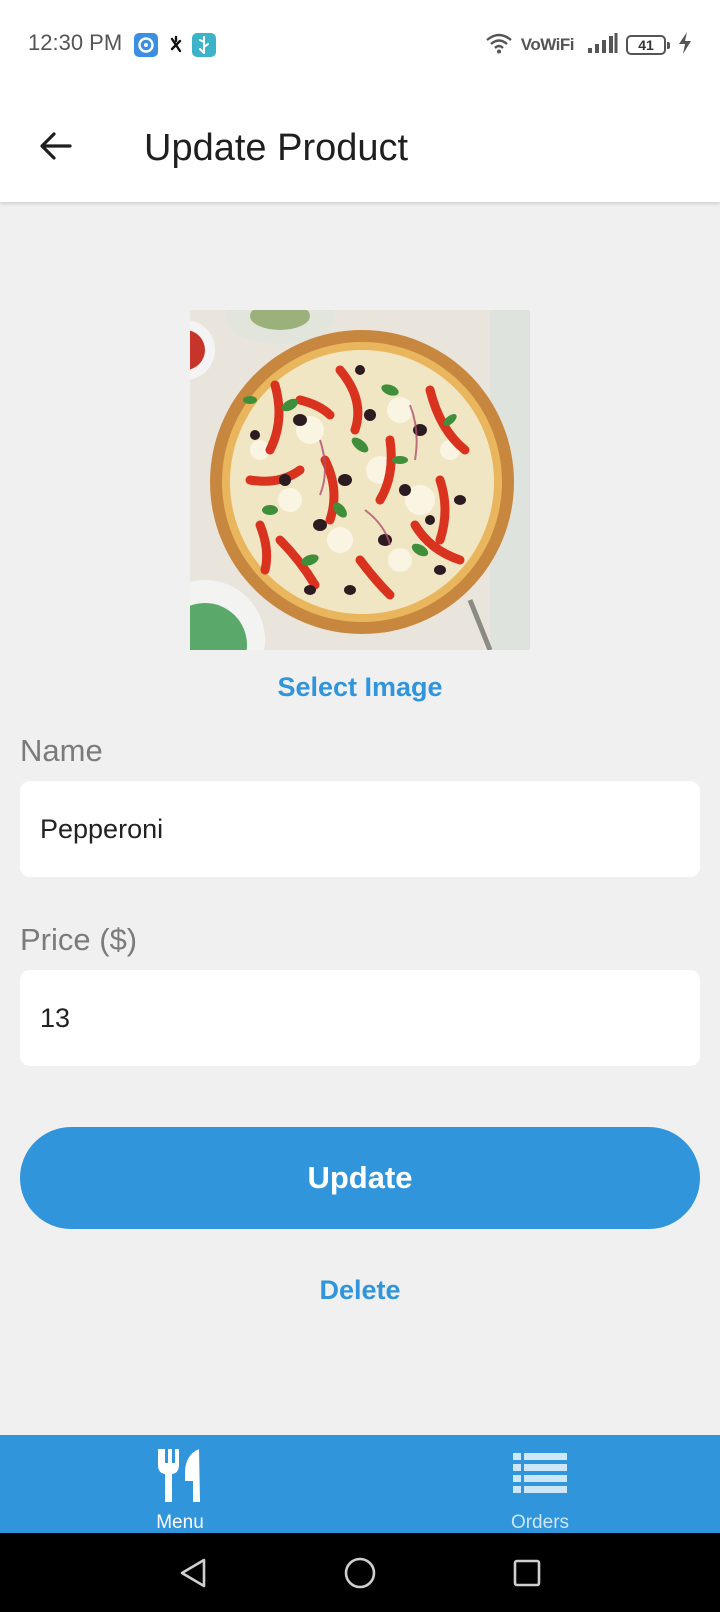 The width and height of the screenshot is (720, 1612). I want to click on status-right-group: VoWiFi 41, so click(588, 45).